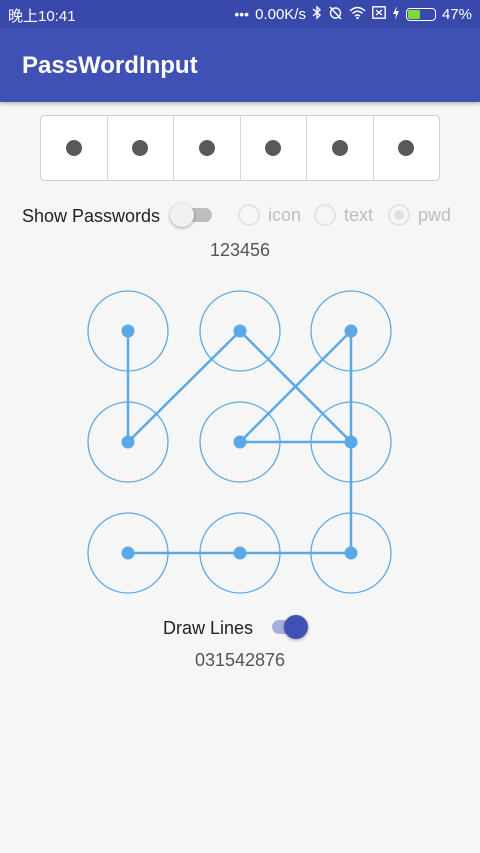  Describe the element at coordinates (184, 386) in the screenshot. I see `pattern-line-segment` at that location.